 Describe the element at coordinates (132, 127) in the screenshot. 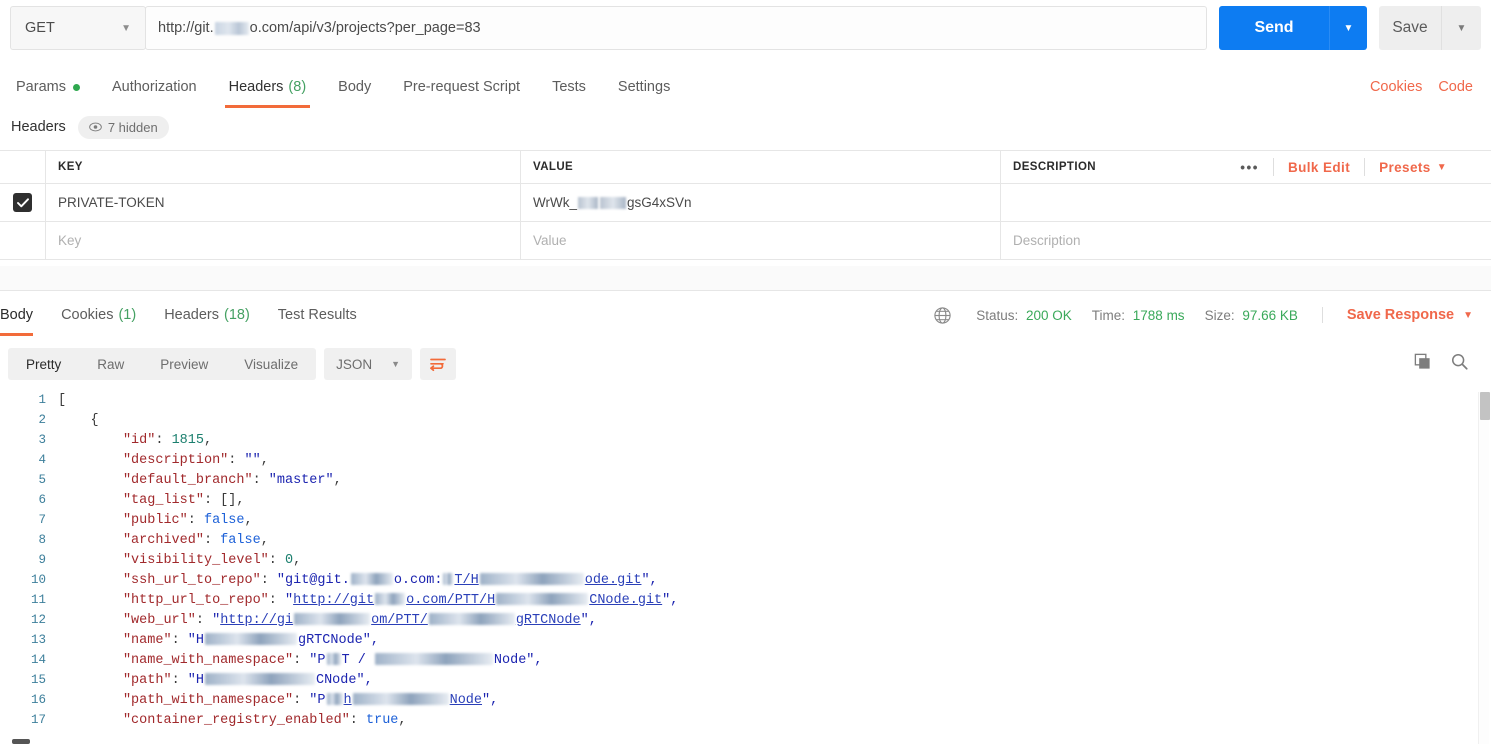

I see `hidden-headers-label: 7 hidden` at that location.